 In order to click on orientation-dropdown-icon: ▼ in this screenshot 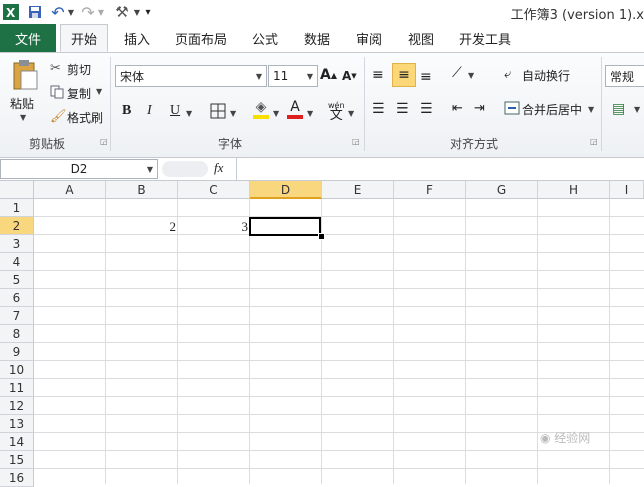, I will do `click(471, 75)`.